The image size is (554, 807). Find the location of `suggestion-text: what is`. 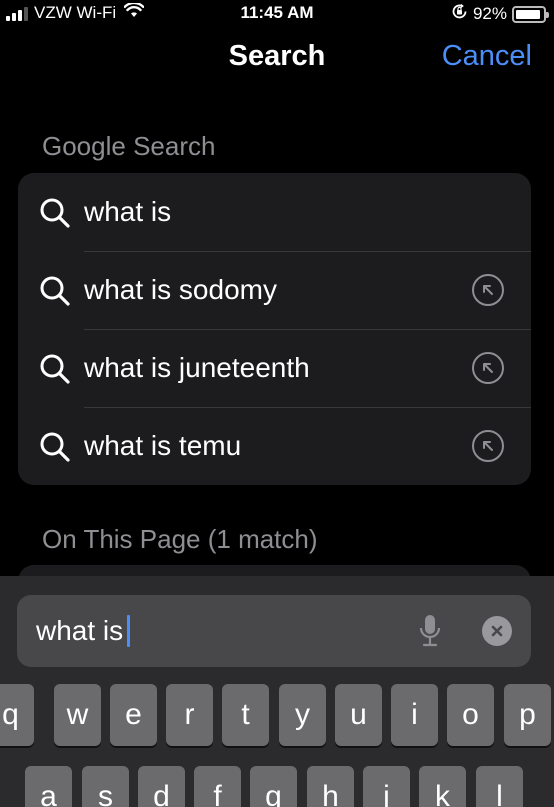

suggestion-text: what is is located at coordinates (128, 211).